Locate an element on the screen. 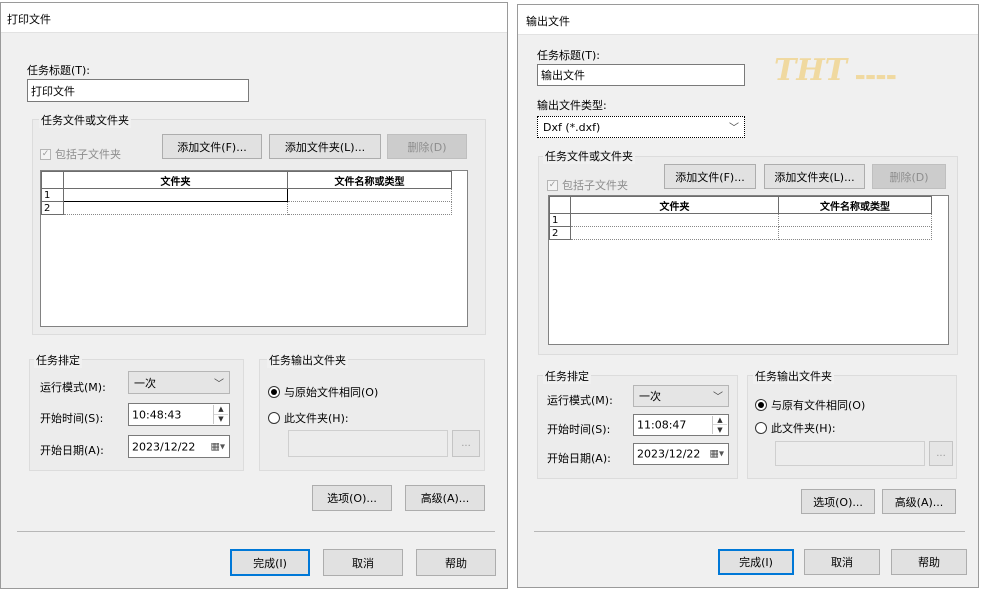 Image resolution: width=982 pixels, height=591 pixels. start-date-value: 2023/12/22 is located at coordinates (669, 454).